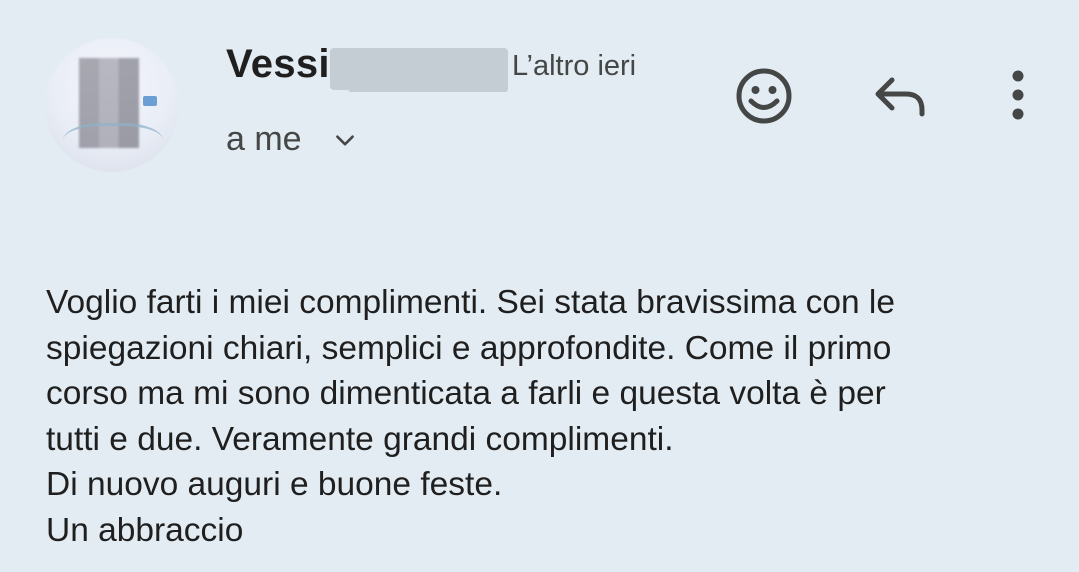  What do you see at coordinates (145, 530) in the screenshot?
I see `message-body-line: Un abbraccio` at bounding box center [145, 530].